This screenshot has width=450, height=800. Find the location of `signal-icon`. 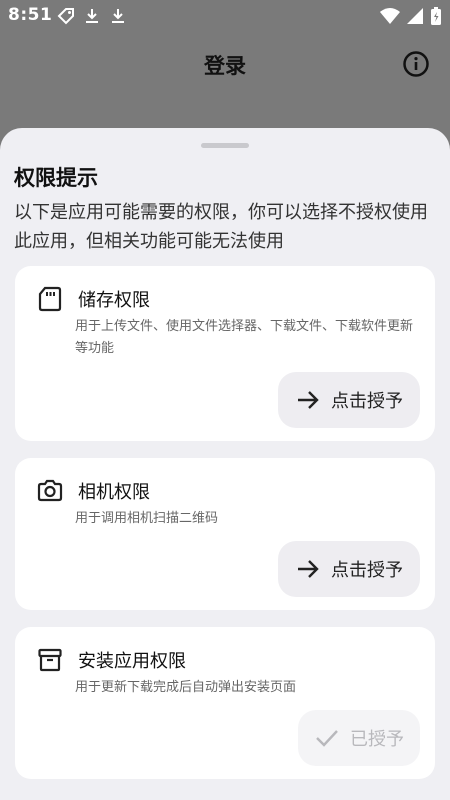

signal-icon is located at coordinates (415, 16).